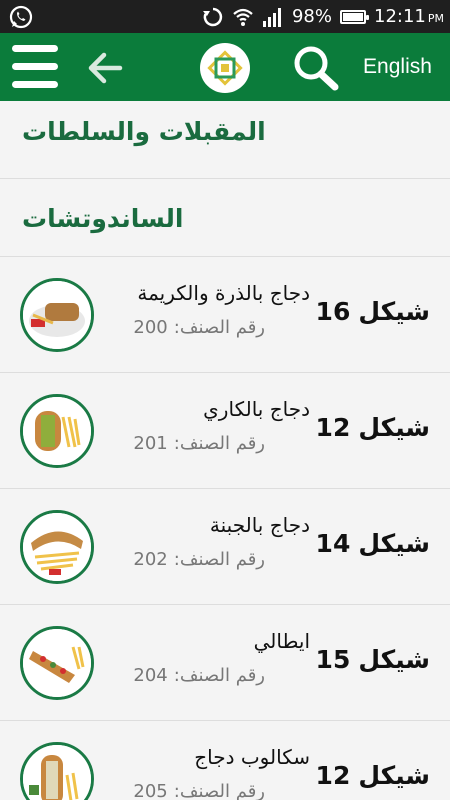  I want to click on price-value: 14, so click(333, 543).